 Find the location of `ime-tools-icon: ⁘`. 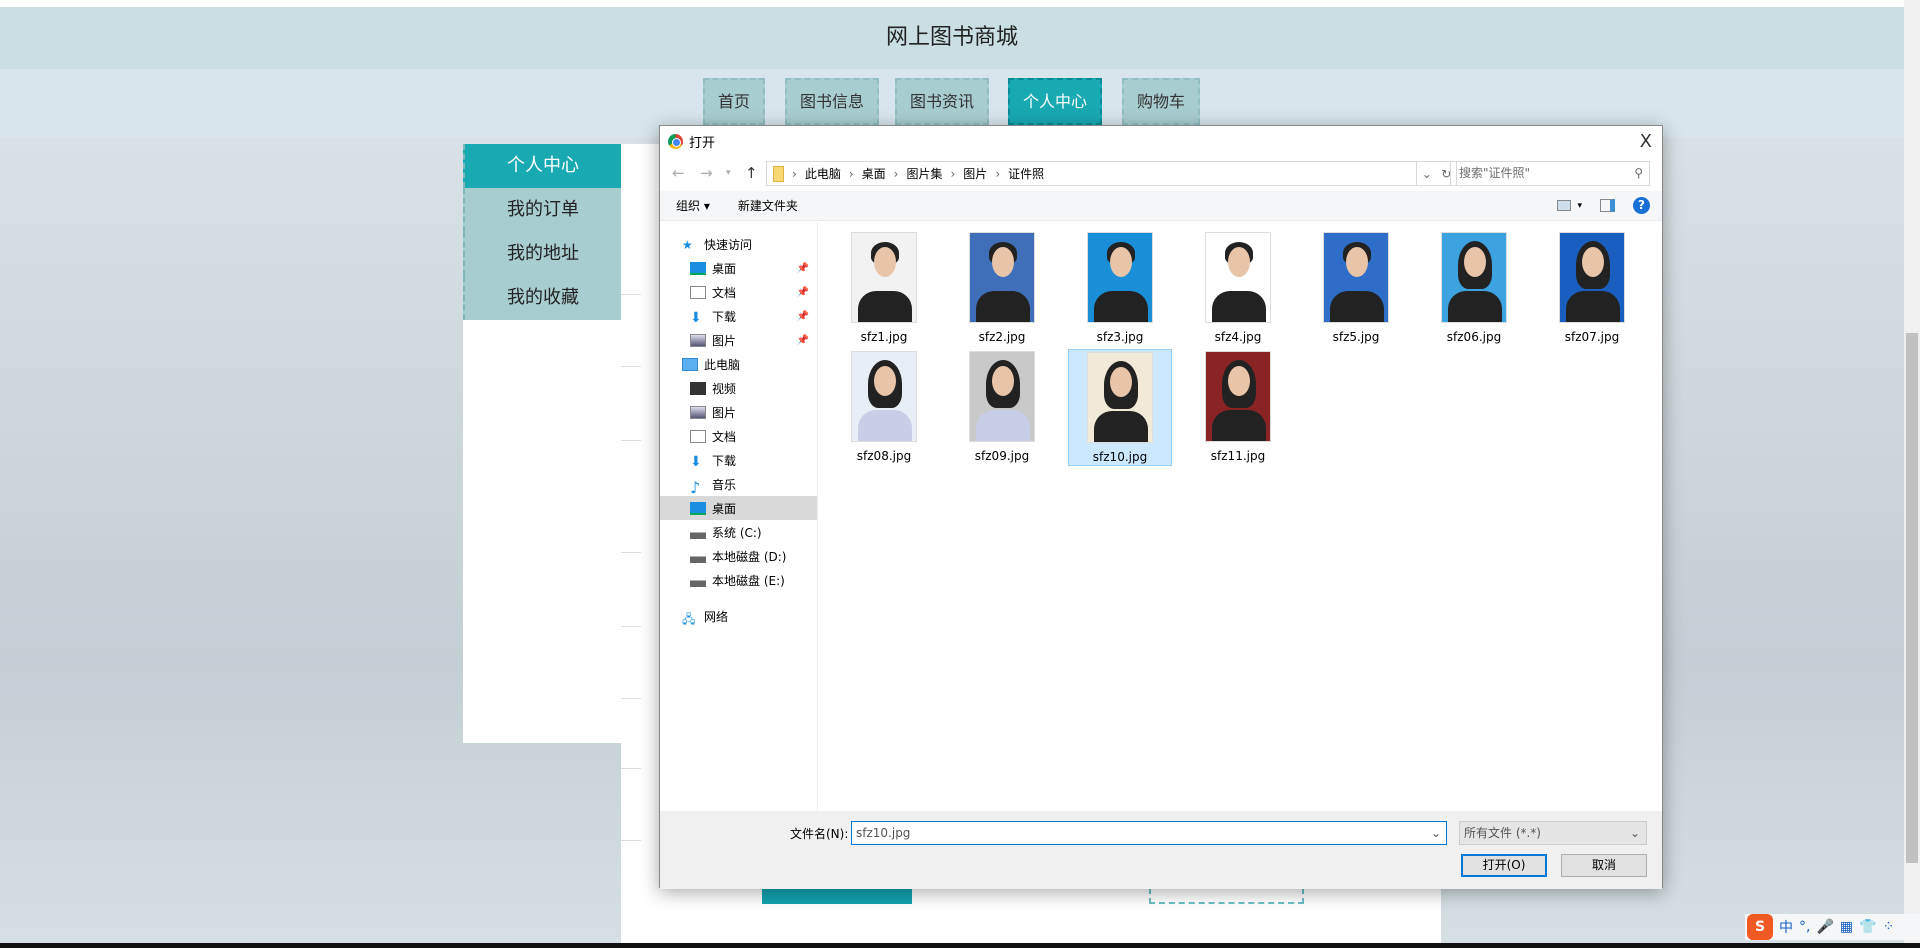

ime-tools-icon: ⁘ is located at coordinates (1889, 927).